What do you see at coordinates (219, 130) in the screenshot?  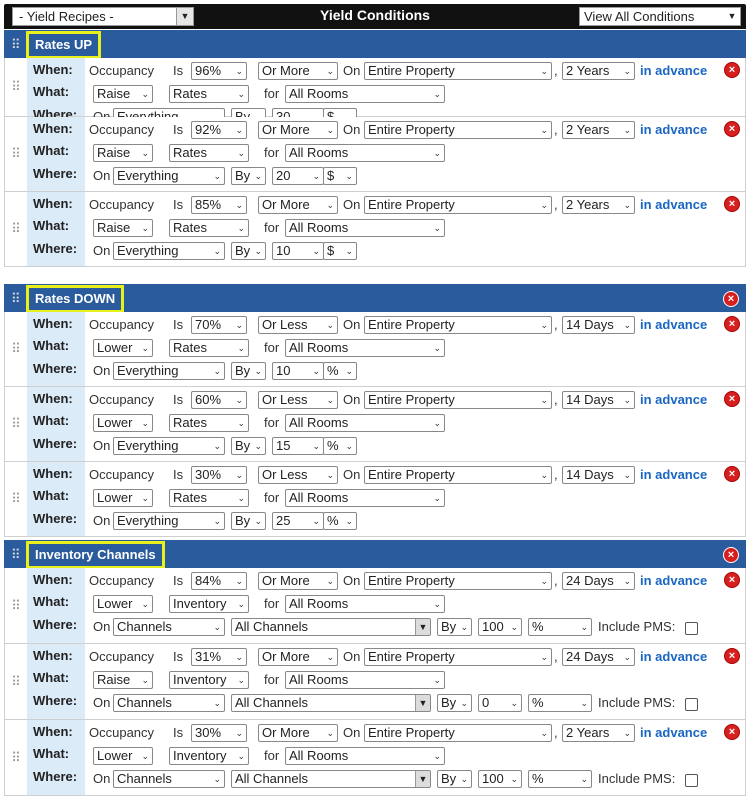 I see `occupancy-select: 92% ⌄` at bounding box center [219, 130].